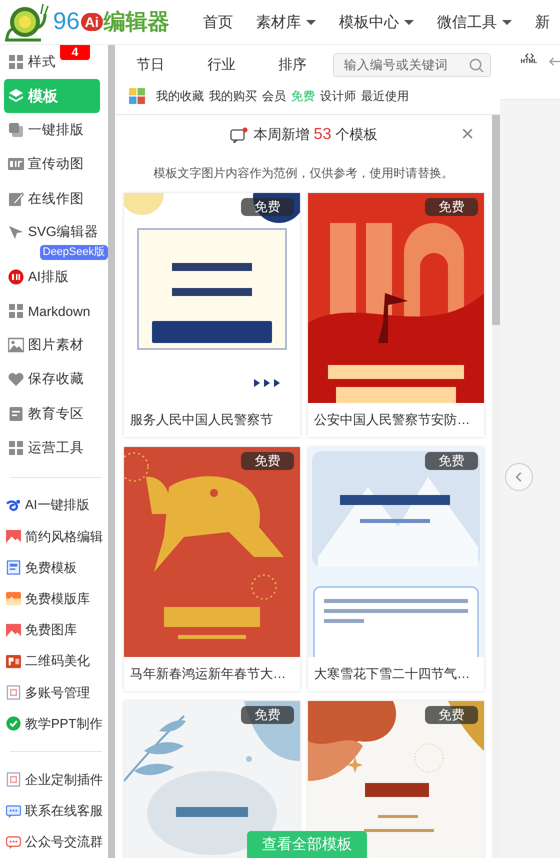 Image resolution: width=560 pixels, height=858 pixels. I want to click on sidebar-item: 多账号管理, so click(54, 692).